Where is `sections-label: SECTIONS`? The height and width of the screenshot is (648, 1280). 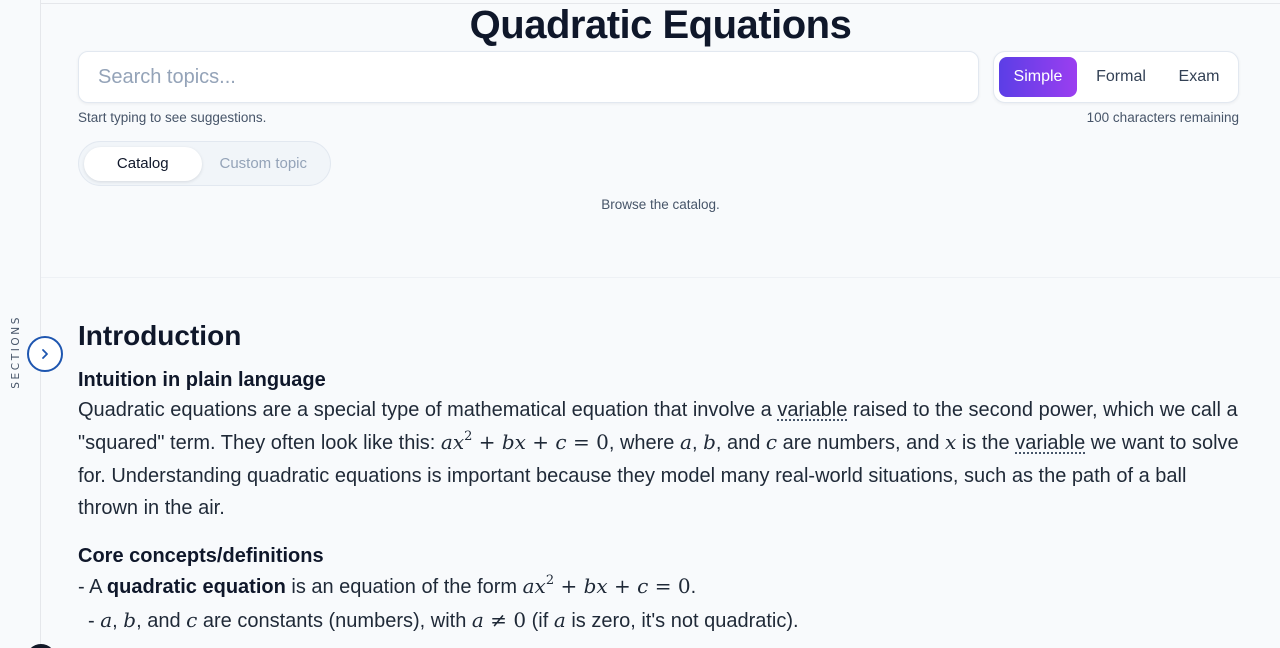
sections-label: SECTIONS is located at coordinates (16, 352).